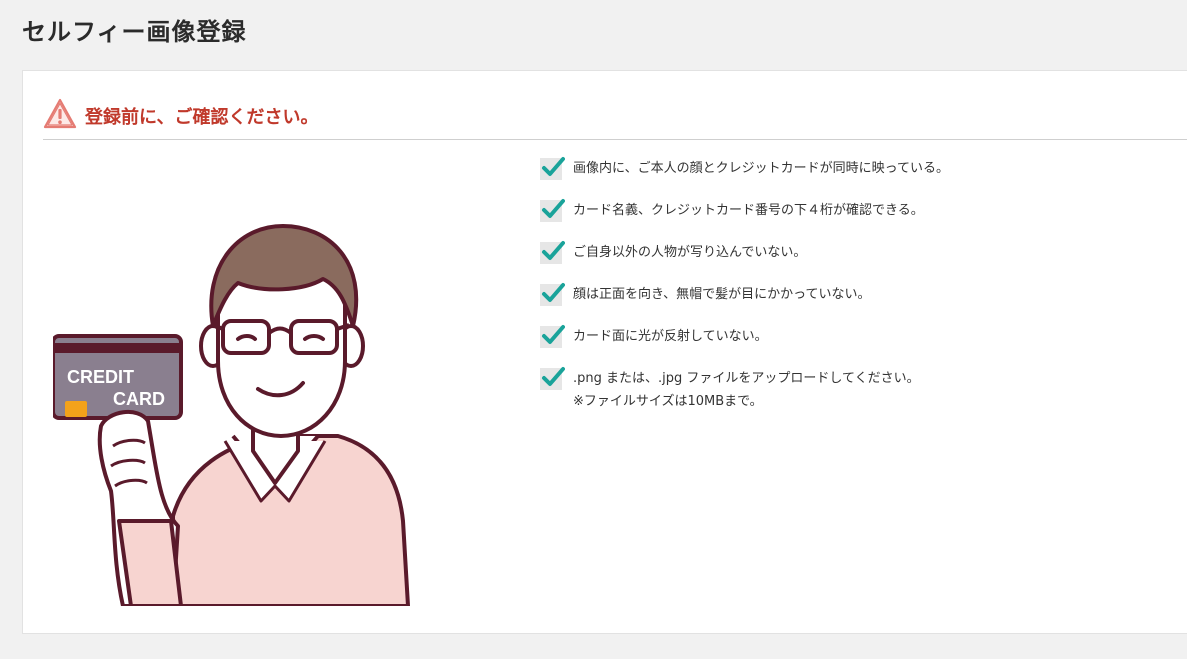 Image resolution: width=1187 pixels, height=659 pixels. What do you see at coordinates (744, 346) in the screenshot?
I see `checklist-item: カード面に光が反射していない。` at bounding box center [744, 346].